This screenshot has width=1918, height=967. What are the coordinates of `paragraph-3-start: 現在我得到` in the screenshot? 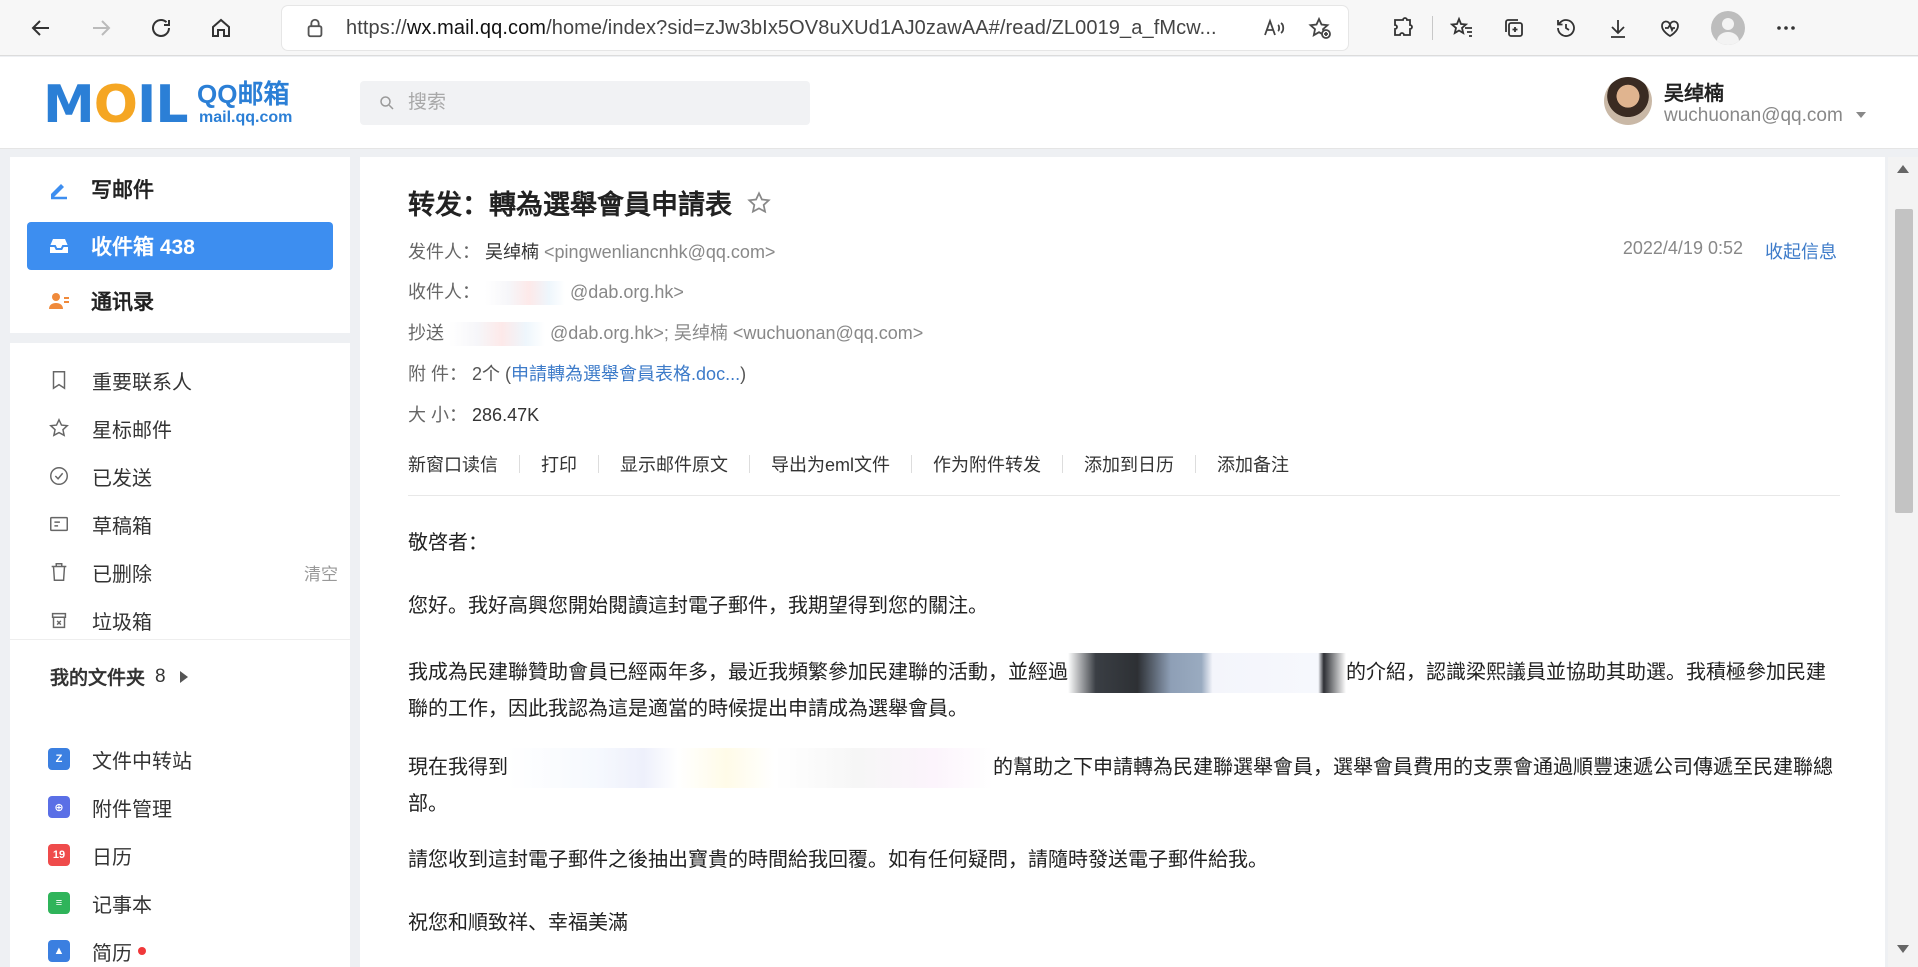 It's located at (458, 767).